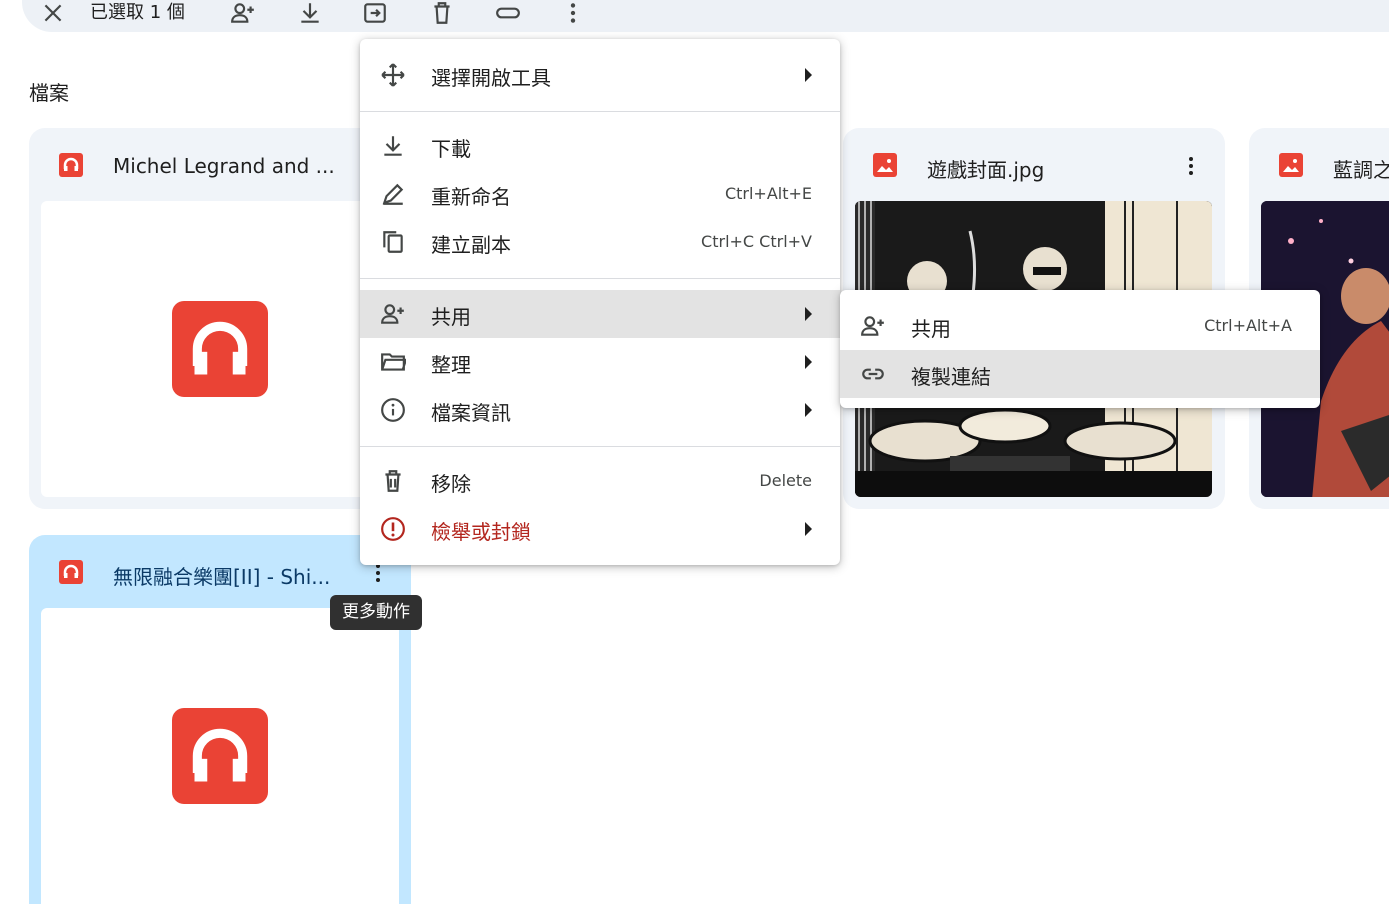 This screenshot has width=1389, height=904. Describe the element at coordinates (600, 146) in the screenshot. I see `menu-item-download: 下載` at that location.